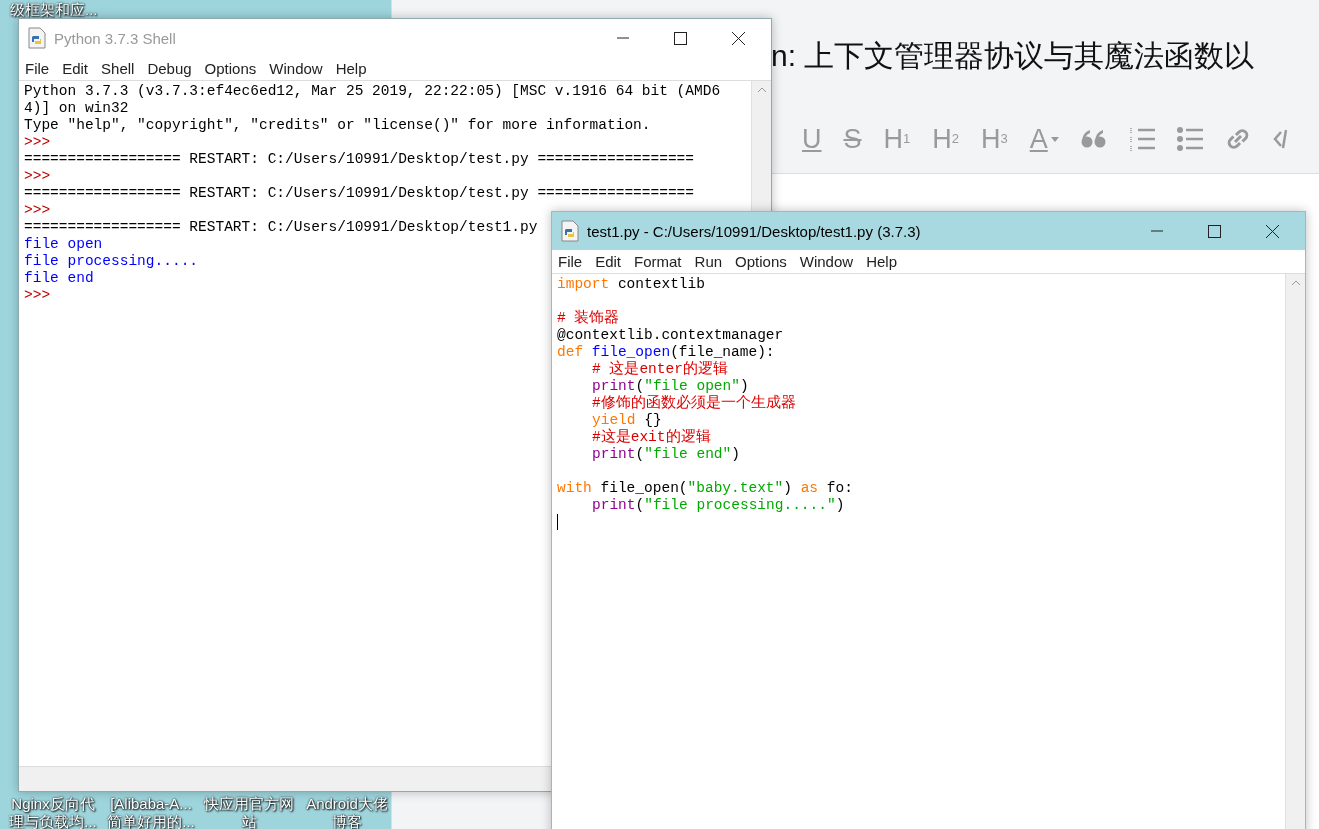 The height and width of the screenshot is (829, 1319). What do you see at coordinates (115, 38) in the screenshot?
I see `window-title: Python 3.7.3 Shell` at bounding box center [115, 38].